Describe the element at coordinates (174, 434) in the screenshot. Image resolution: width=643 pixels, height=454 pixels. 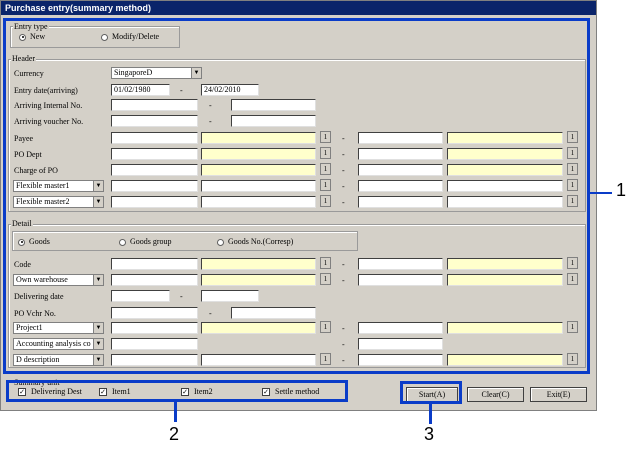
I see `callout-number-2: 2` at that location.